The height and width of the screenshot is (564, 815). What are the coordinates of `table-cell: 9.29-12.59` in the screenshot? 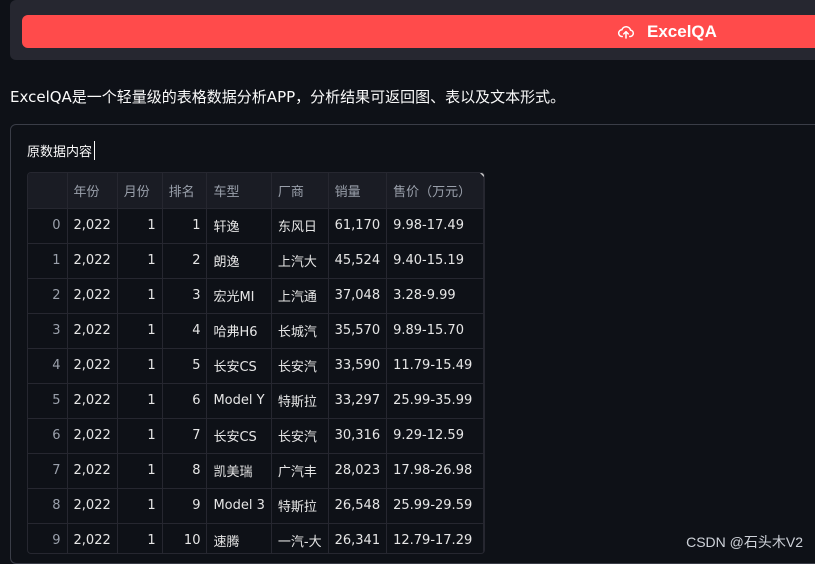 It's located at (435, 436).